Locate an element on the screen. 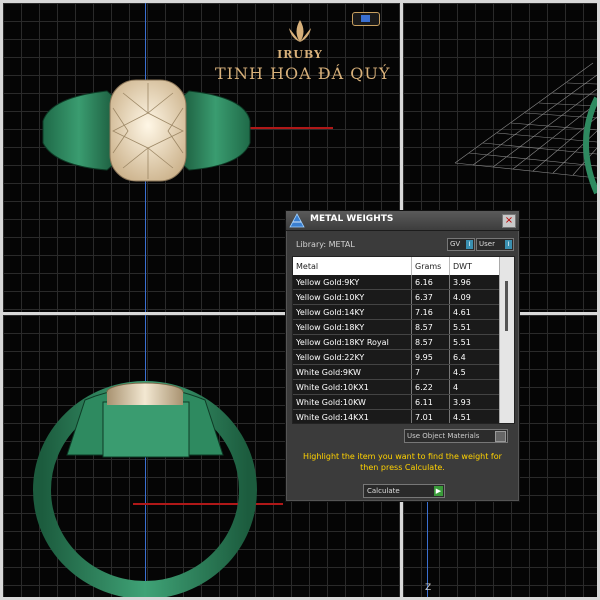  table-row: Yellow Gold:18KY Royal 8.57 5.51 is located at coordinates (399, 342).